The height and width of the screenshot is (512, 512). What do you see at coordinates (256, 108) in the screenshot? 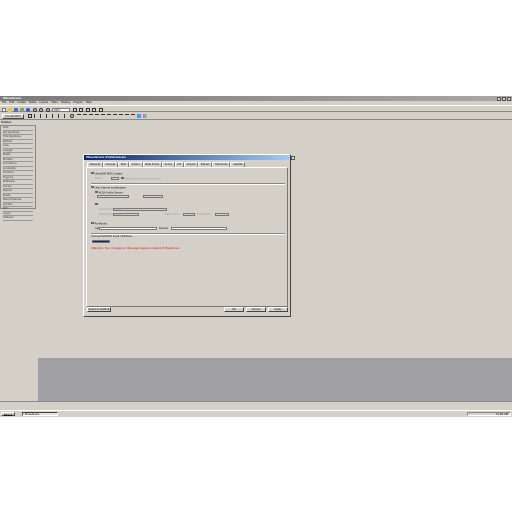
I see `file-toolbar: 100%` at bounding box center [256, 108].